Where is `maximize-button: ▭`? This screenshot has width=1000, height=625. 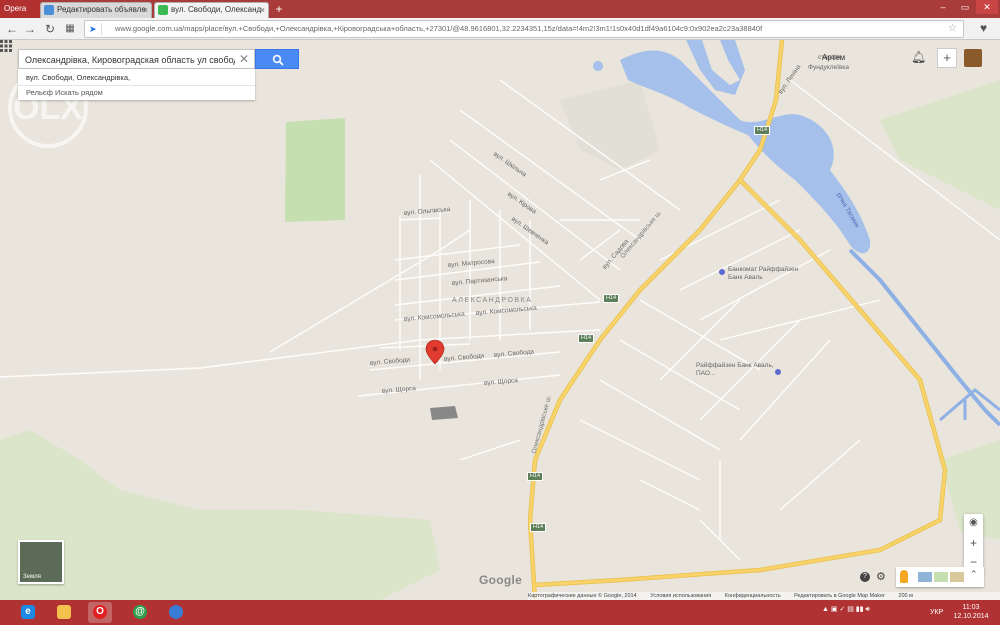 maximize-button: ▭ is located at coordinates (965, 7).